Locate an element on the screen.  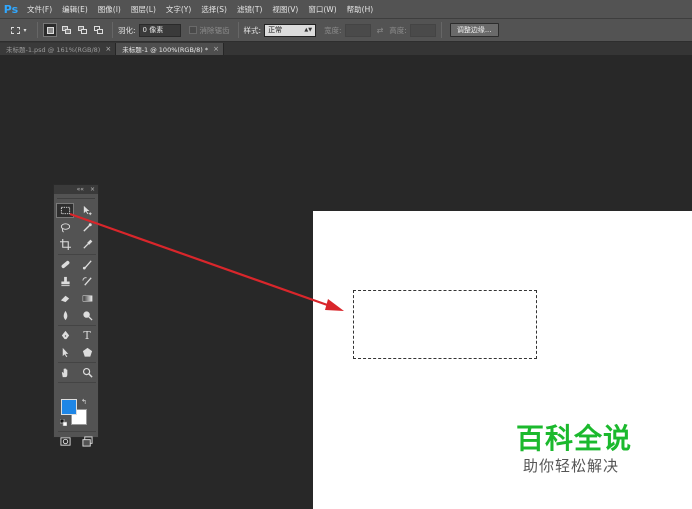
antialias-label: 消除锯齿 is located at coordinates (214, 30).